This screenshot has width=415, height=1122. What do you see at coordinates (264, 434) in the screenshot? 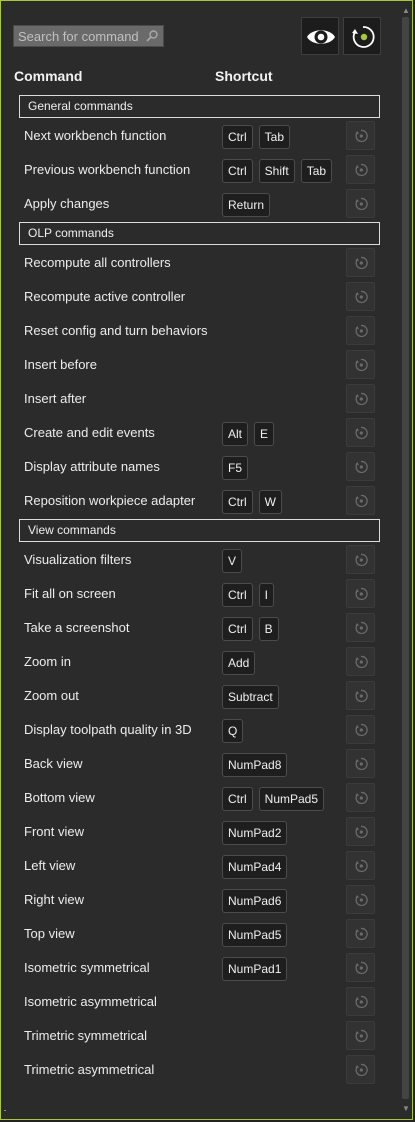
I see `shortcut-key: E` at bounding box center [264, 434].